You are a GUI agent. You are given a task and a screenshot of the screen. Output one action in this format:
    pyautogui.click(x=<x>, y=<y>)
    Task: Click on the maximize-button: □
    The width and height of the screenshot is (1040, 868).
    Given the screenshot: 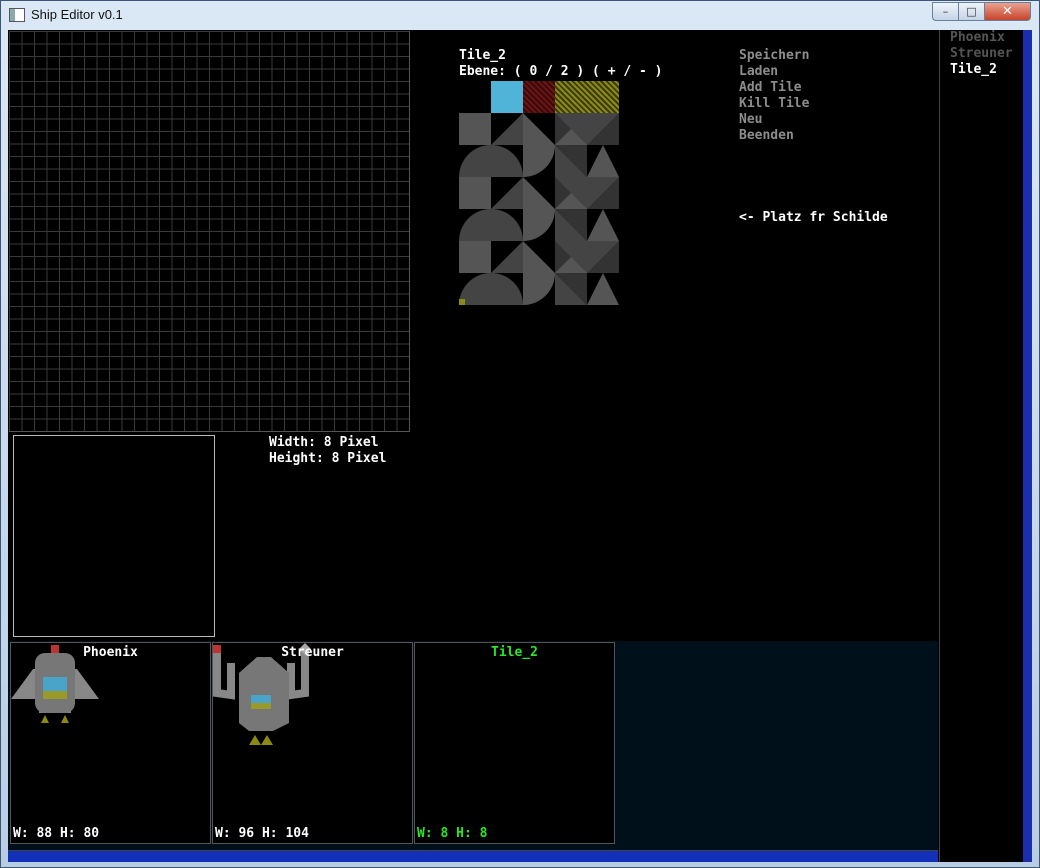 What is the action you would take?
    pyautogui.click(x=971, y=11)
    